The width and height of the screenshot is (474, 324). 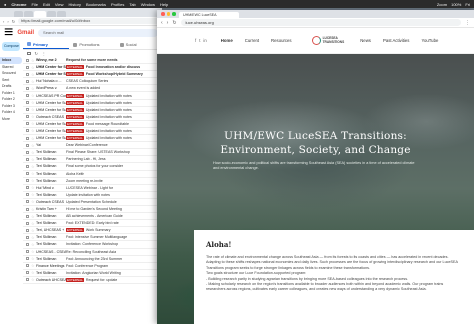 I want to click on menu-file: File, so click(x=35, y=4).